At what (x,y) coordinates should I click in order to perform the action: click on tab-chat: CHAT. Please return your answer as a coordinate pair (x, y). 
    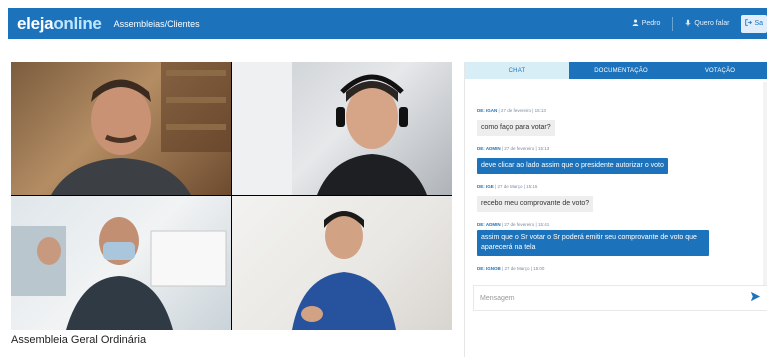
    Looking at the image, I should click on (517, 70).